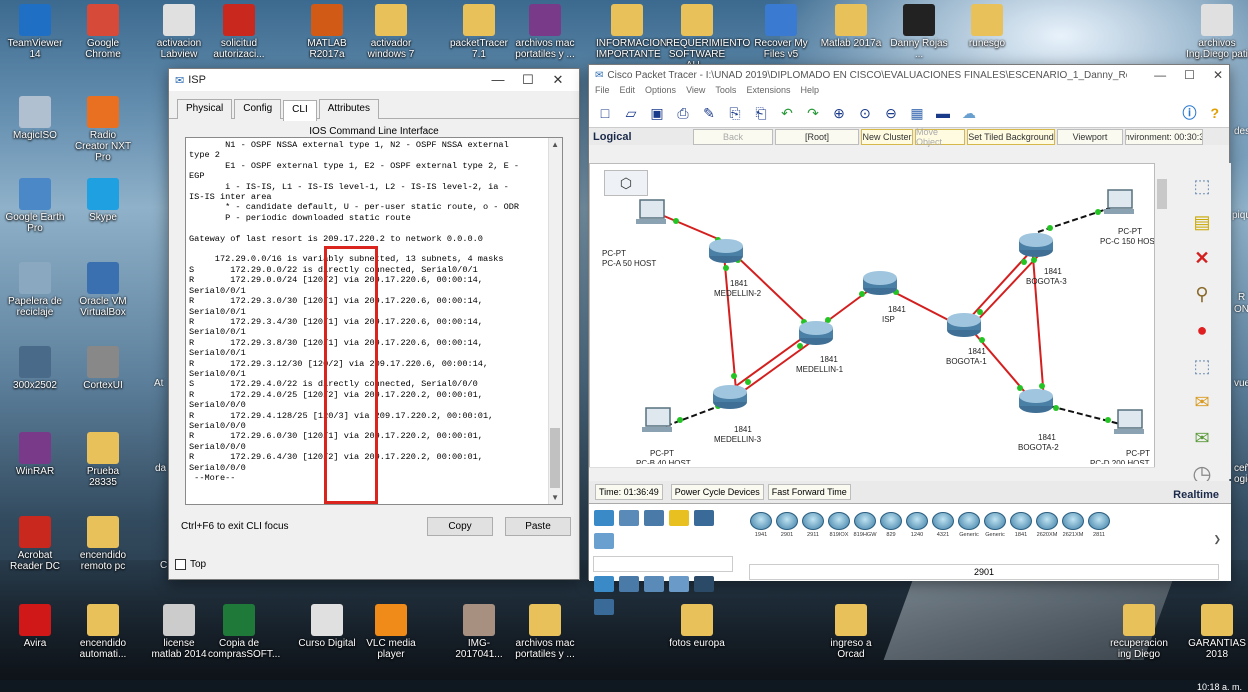  I want to click on open-folder-icon: ▱, so click(631, 113).